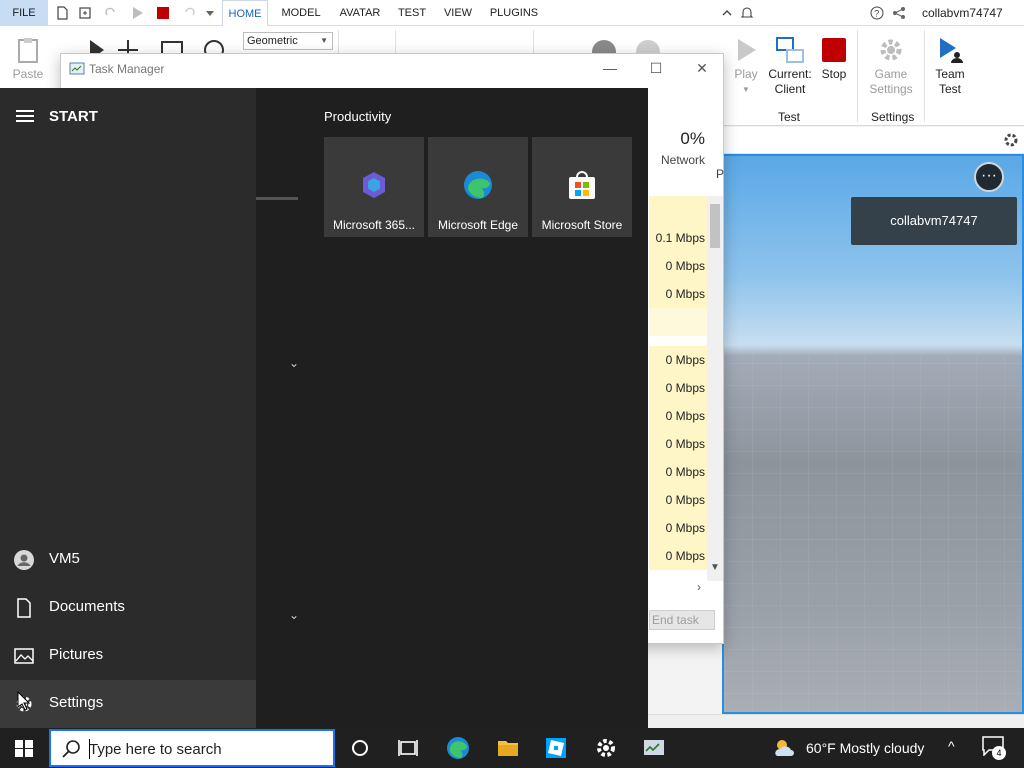 The image size is (1024, 768). Describe the element at coordinates (76, 654) in the screenshot. I see `rail-item-label: Pictures` at that location.